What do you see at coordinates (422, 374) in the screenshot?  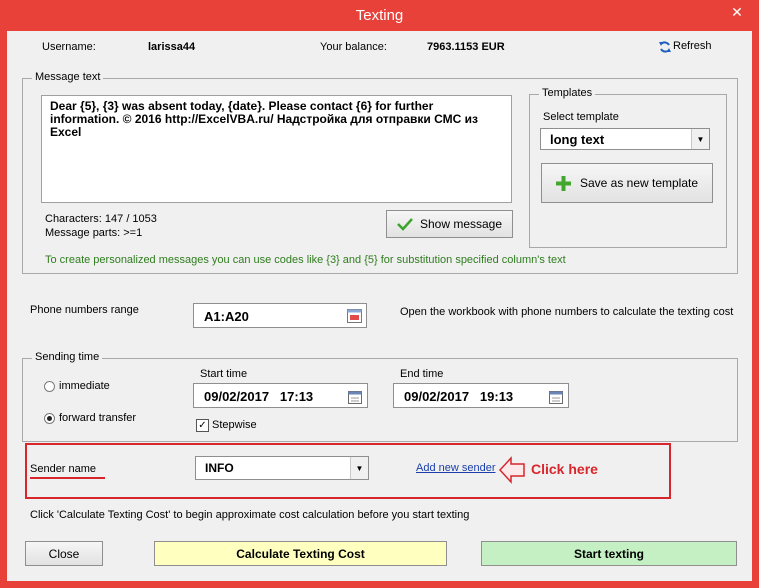 I see `end-time-label: End time` at bounding box center [422, 374].